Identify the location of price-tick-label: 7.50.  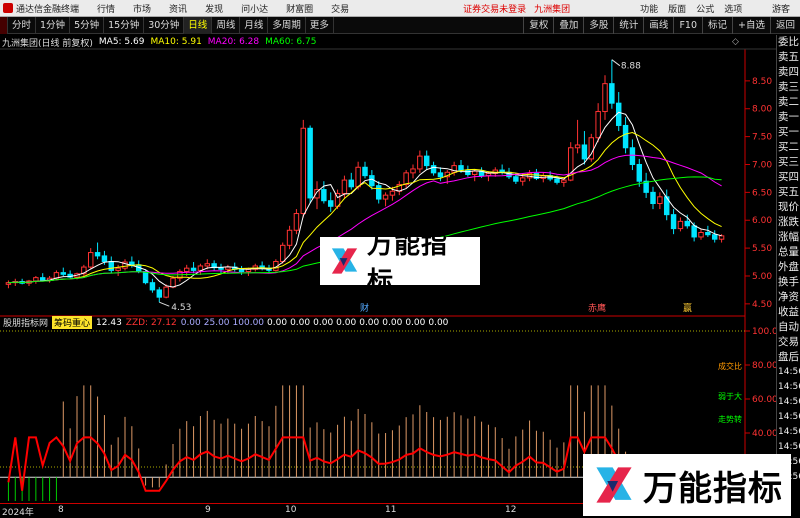
(762, 138).